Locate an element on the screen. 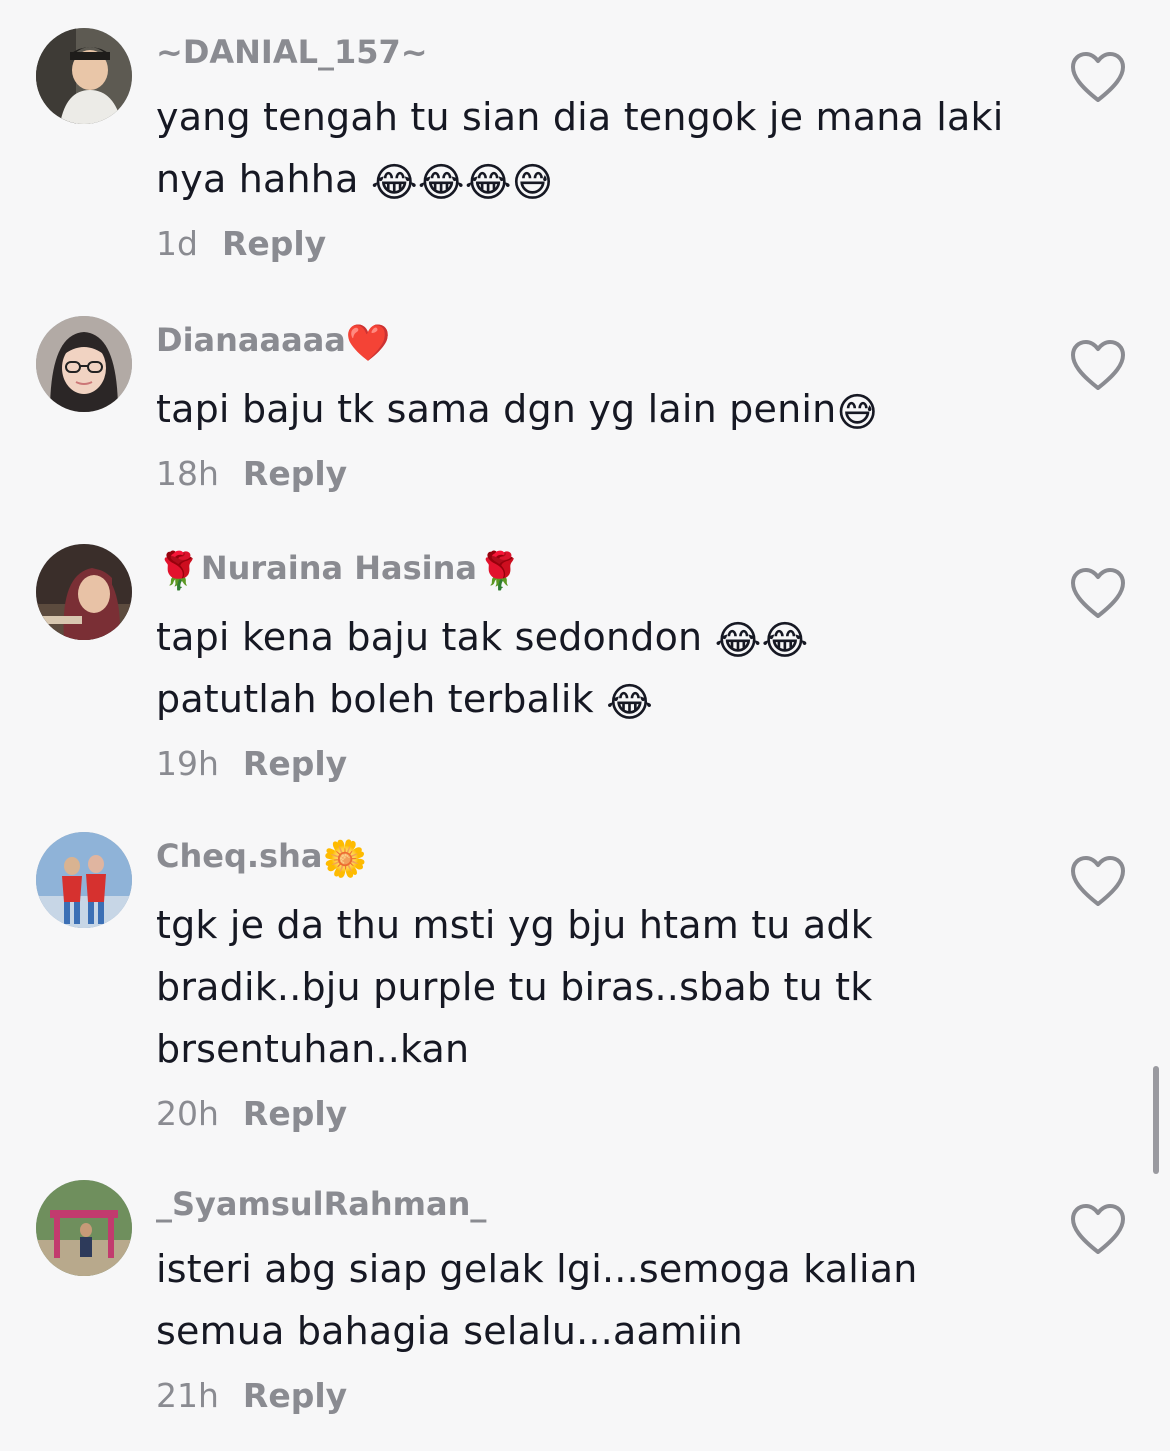  comment-username-text: Nuraina Hasina is located at coordinates (339, 568).